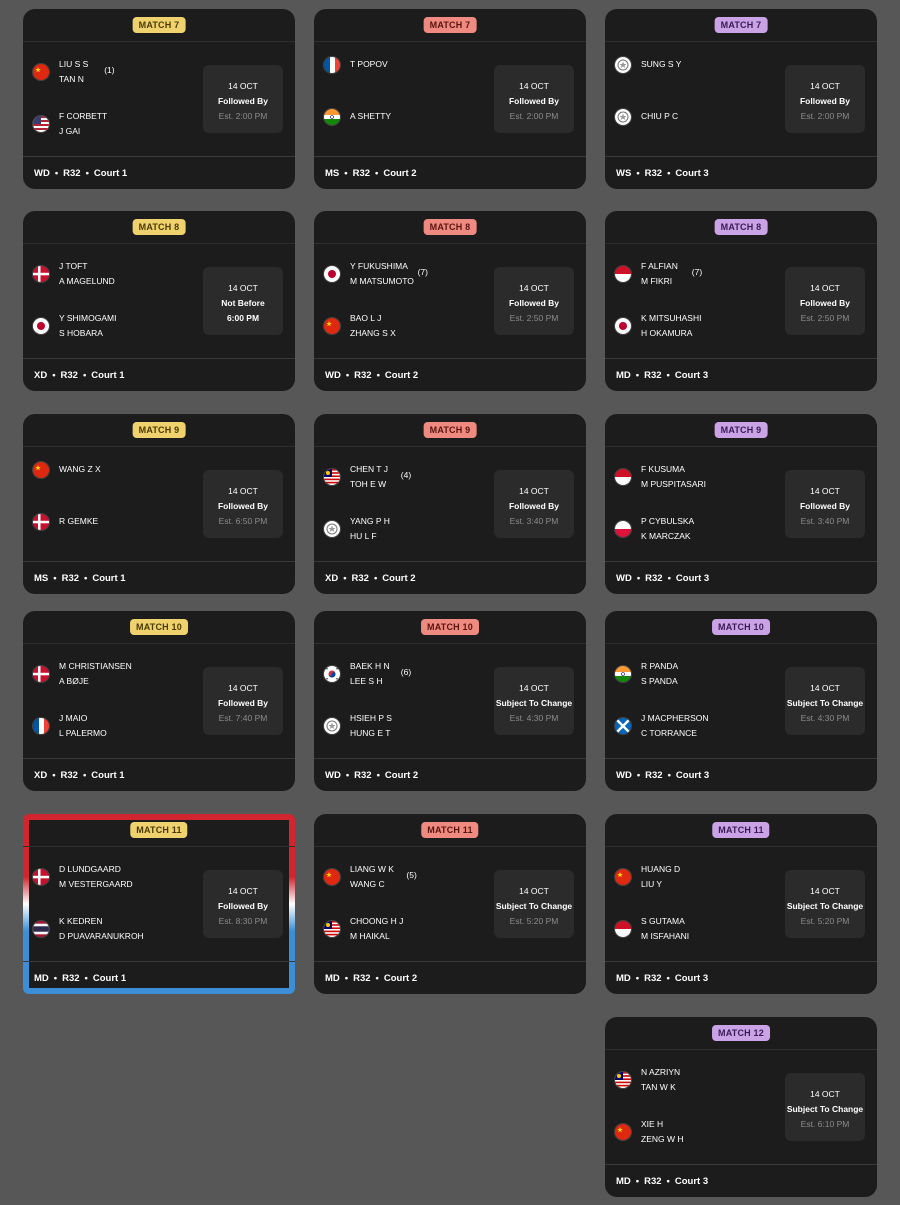 The image size is (900, 1205). What do you see at coordinates (662, 1139) in the screenshot?
I see `player-name: ZENG W H` at bounding box center [662, 1139].